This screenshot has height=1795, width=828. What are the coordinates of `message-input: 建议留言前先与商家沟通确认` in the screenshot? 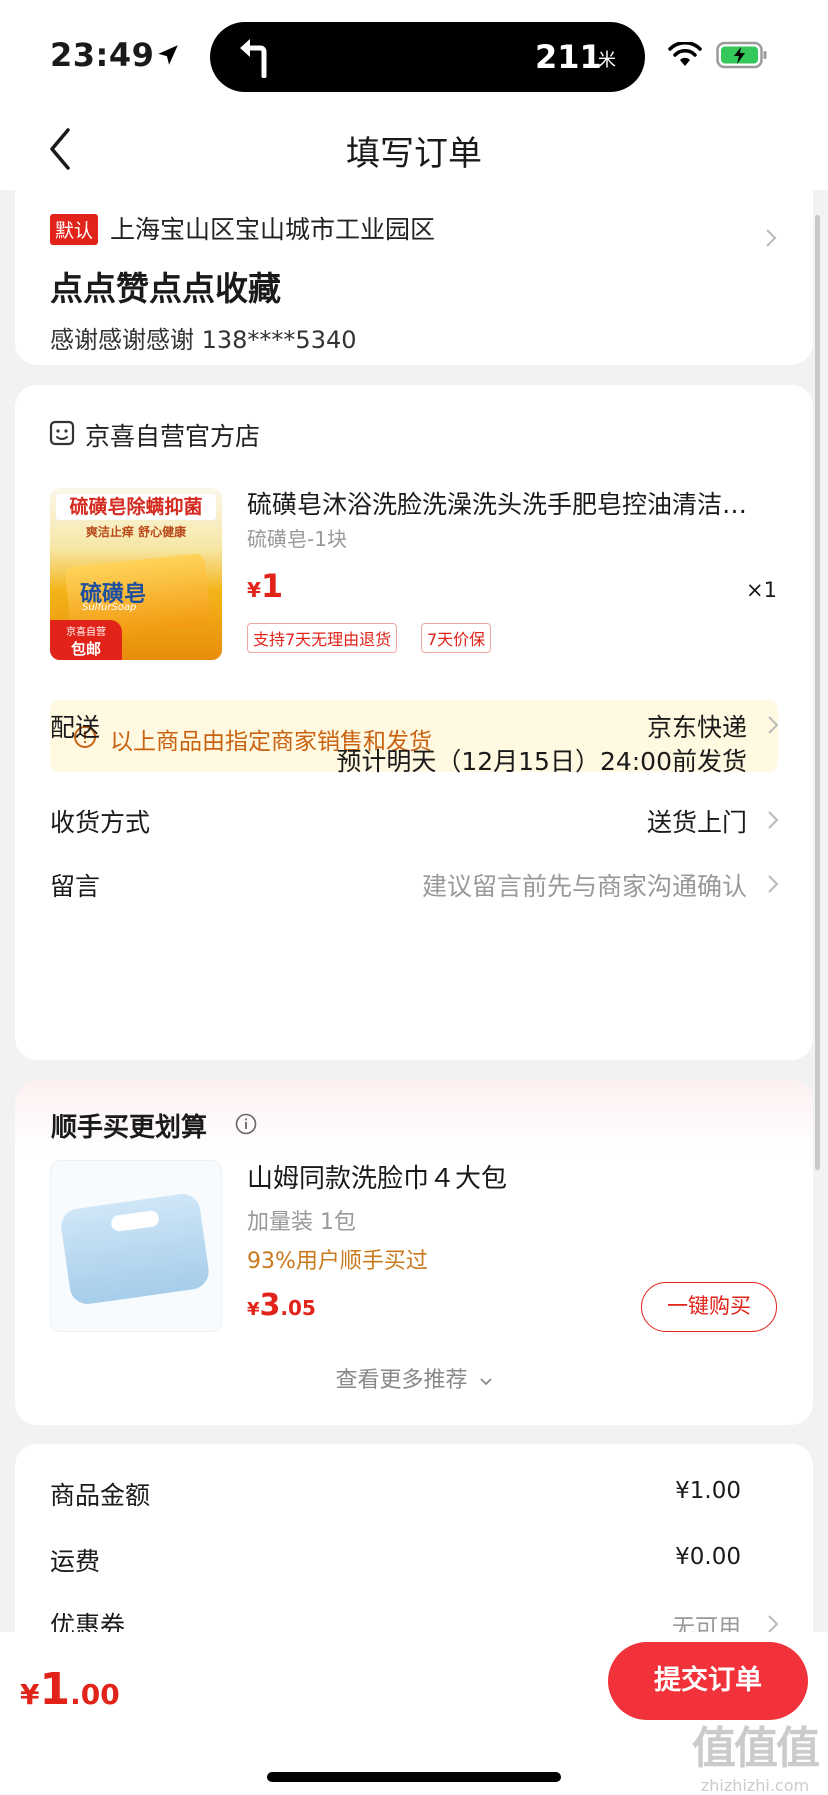 It's located at (584, 885).